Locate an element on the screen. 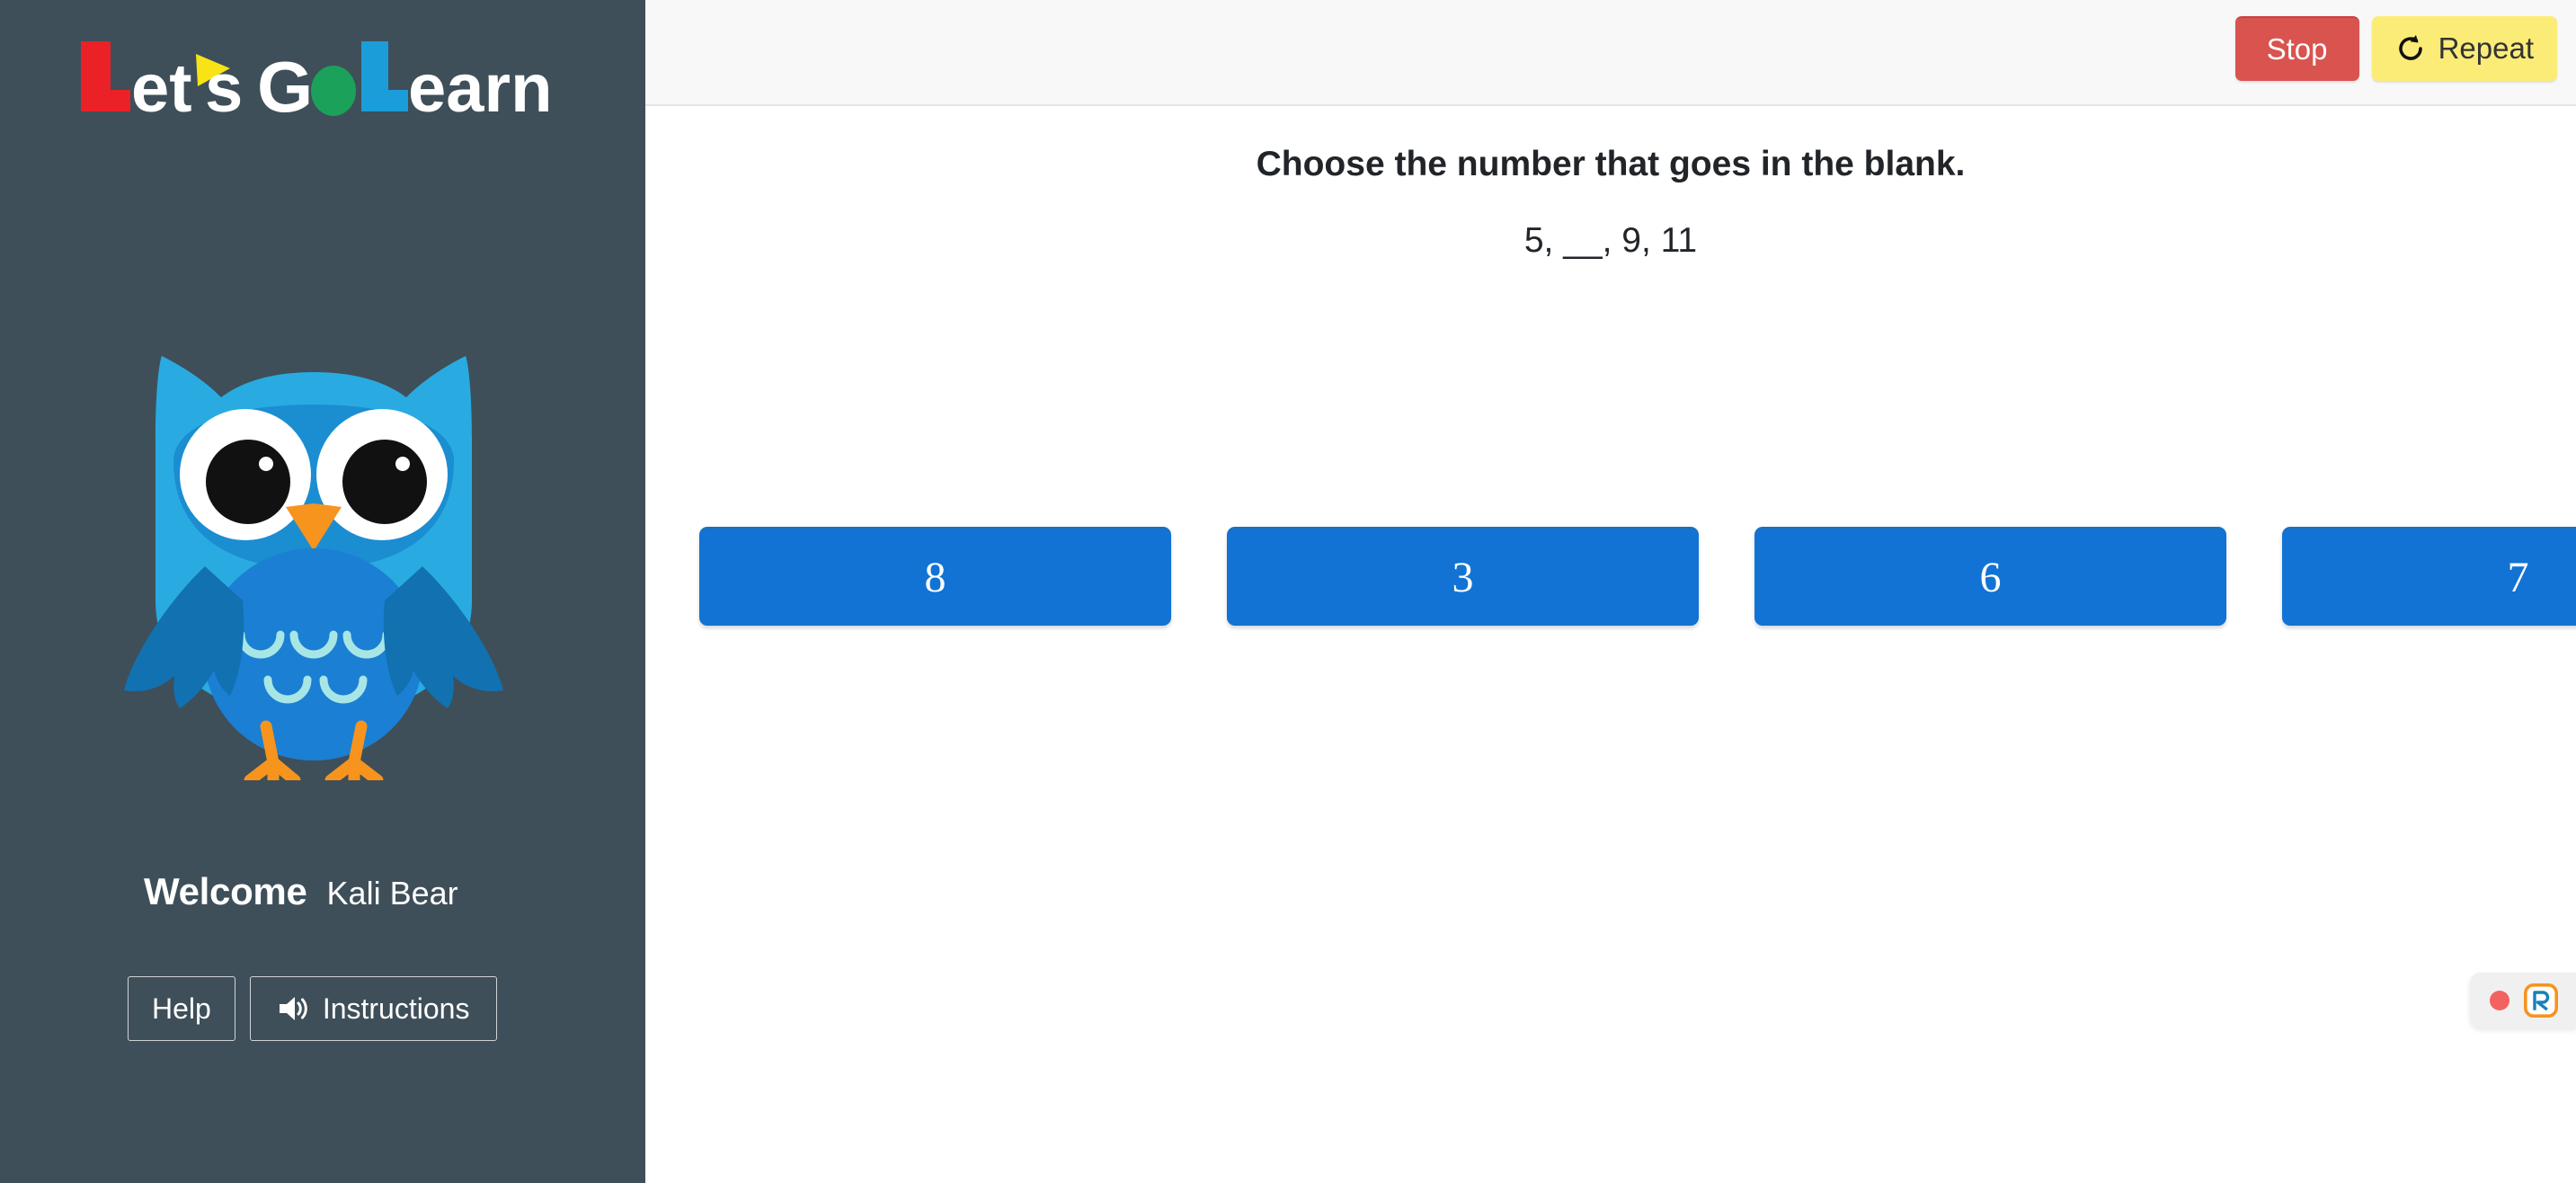  stop-button: Stop is located at coordinates (2296, 48).